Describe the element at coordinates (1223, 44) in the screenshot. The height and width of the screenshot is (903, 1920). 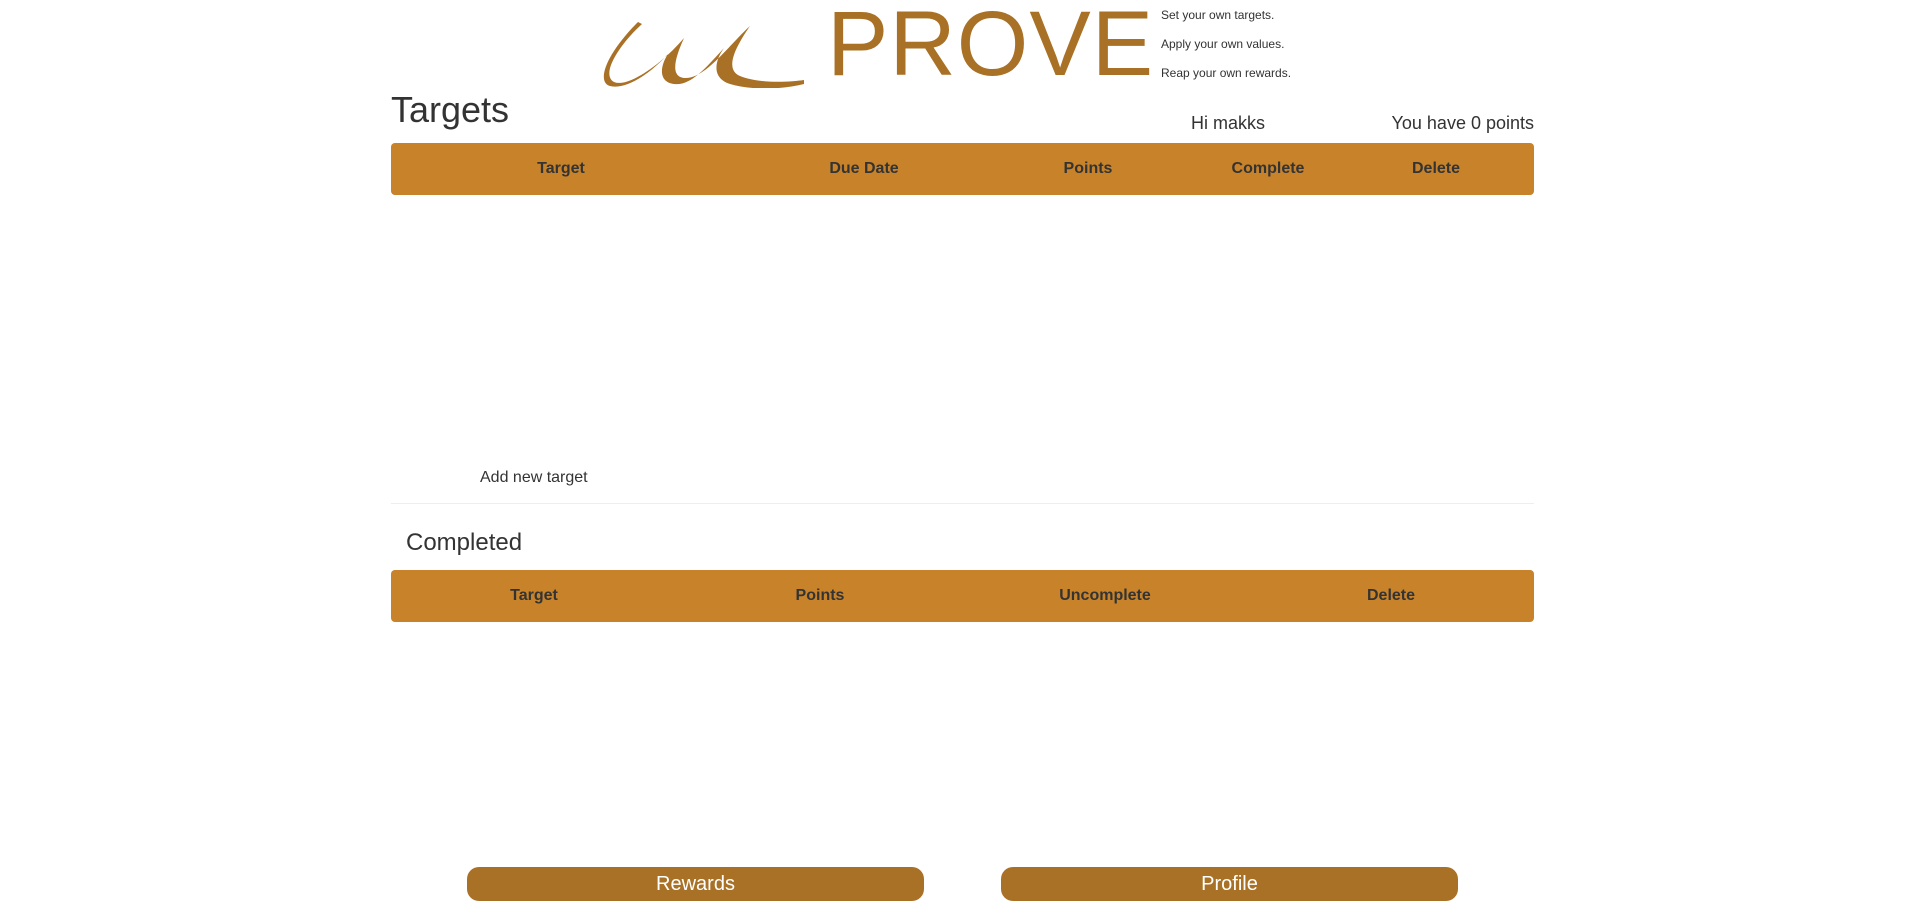
I see `tagline: Apply your own values.` at that location.